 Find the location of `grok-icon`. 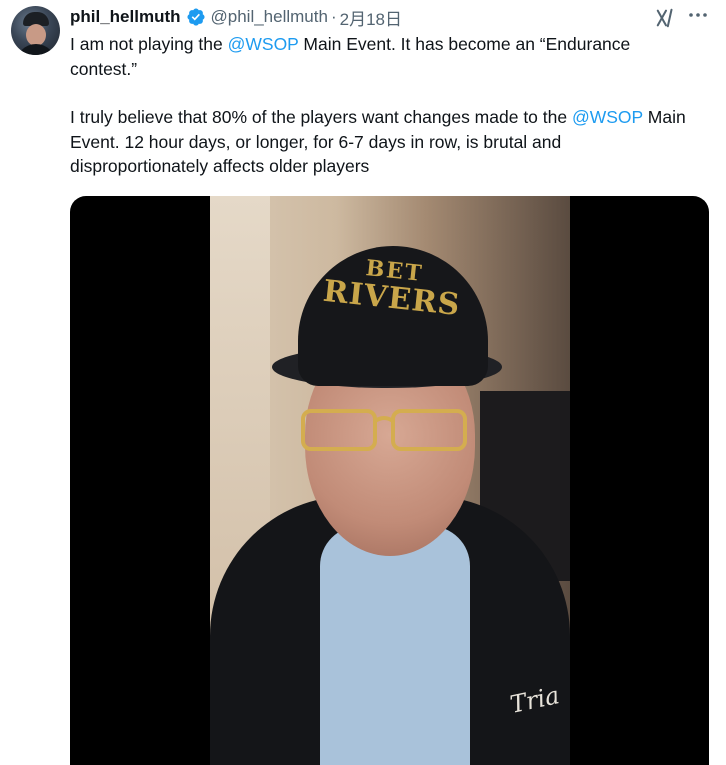

grok-icon is located at coordinates (666, 18).